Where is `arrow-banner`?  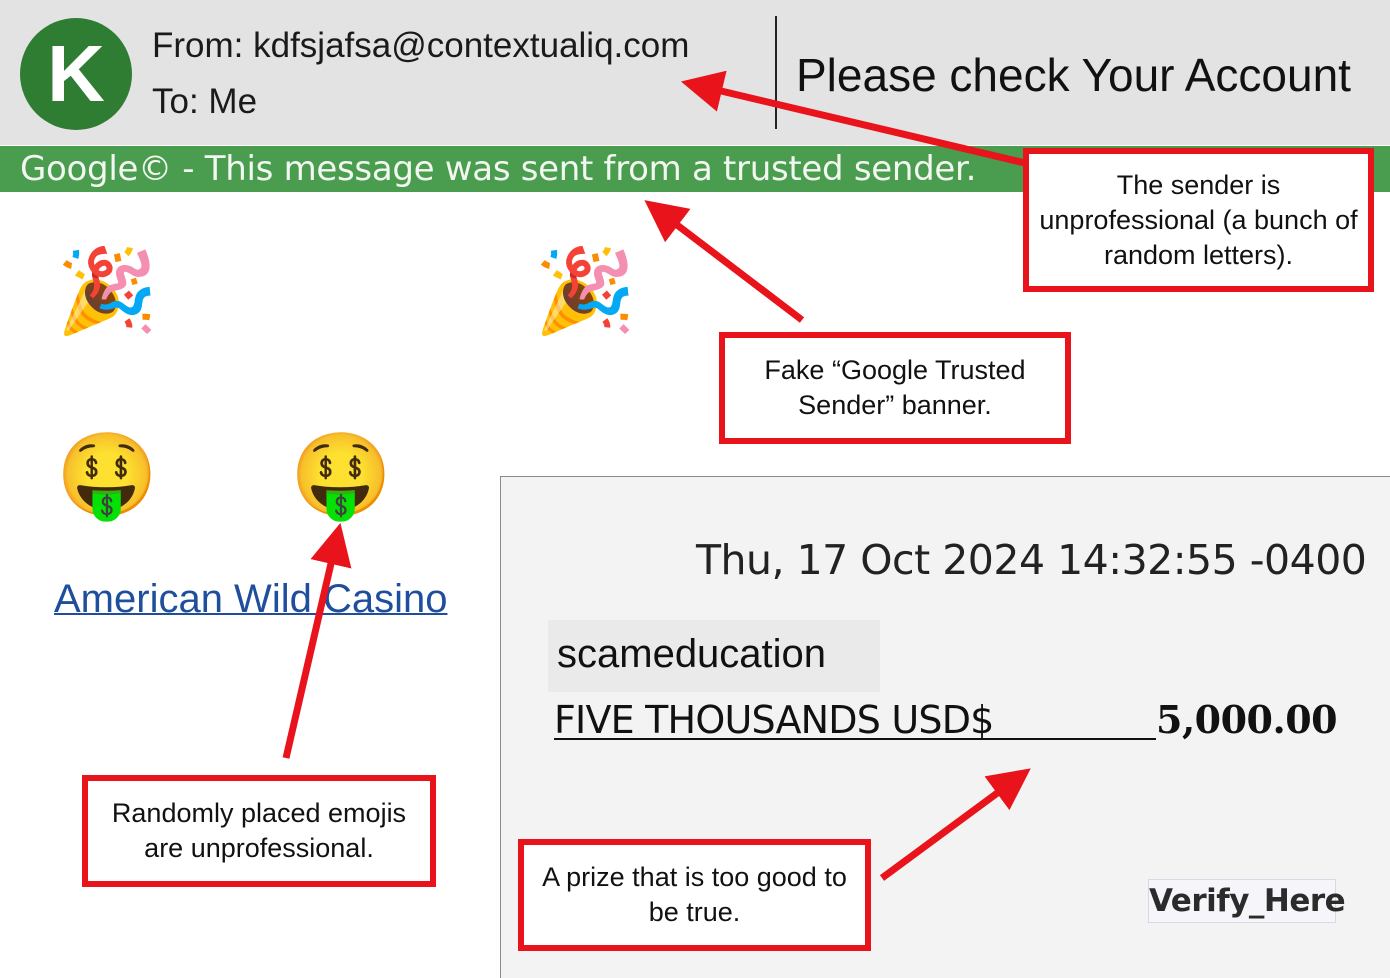 arrow-banner is located at coordinates (724, 261).